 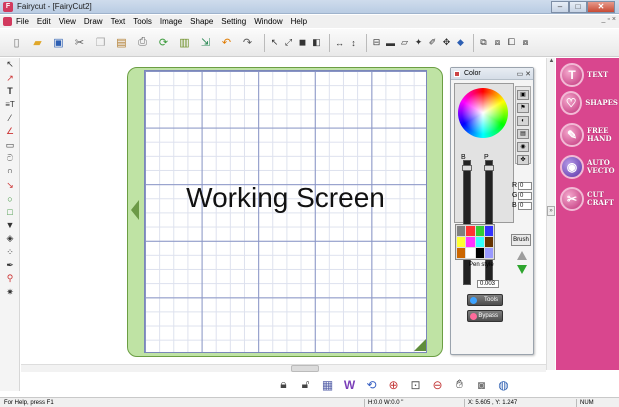 What do you see at coordinates (492, 74) in the screenshot?
I see `color-panel-title-bar: Color ▭ ✕` at bounding box center [492, 74].